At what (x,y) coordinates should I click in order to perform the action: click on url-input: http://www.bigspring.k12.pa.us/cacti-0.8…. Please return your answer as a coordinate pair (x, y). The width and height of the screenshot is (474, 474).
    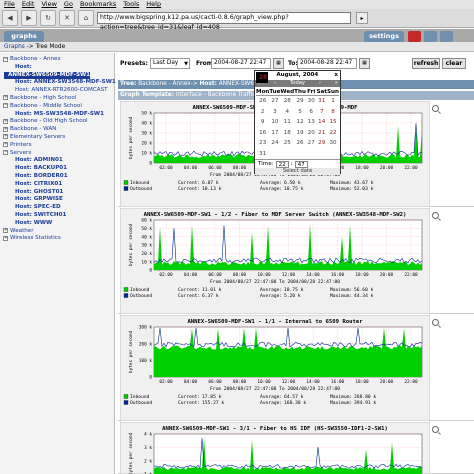
    Looking at the image, I should click on (224, 21).